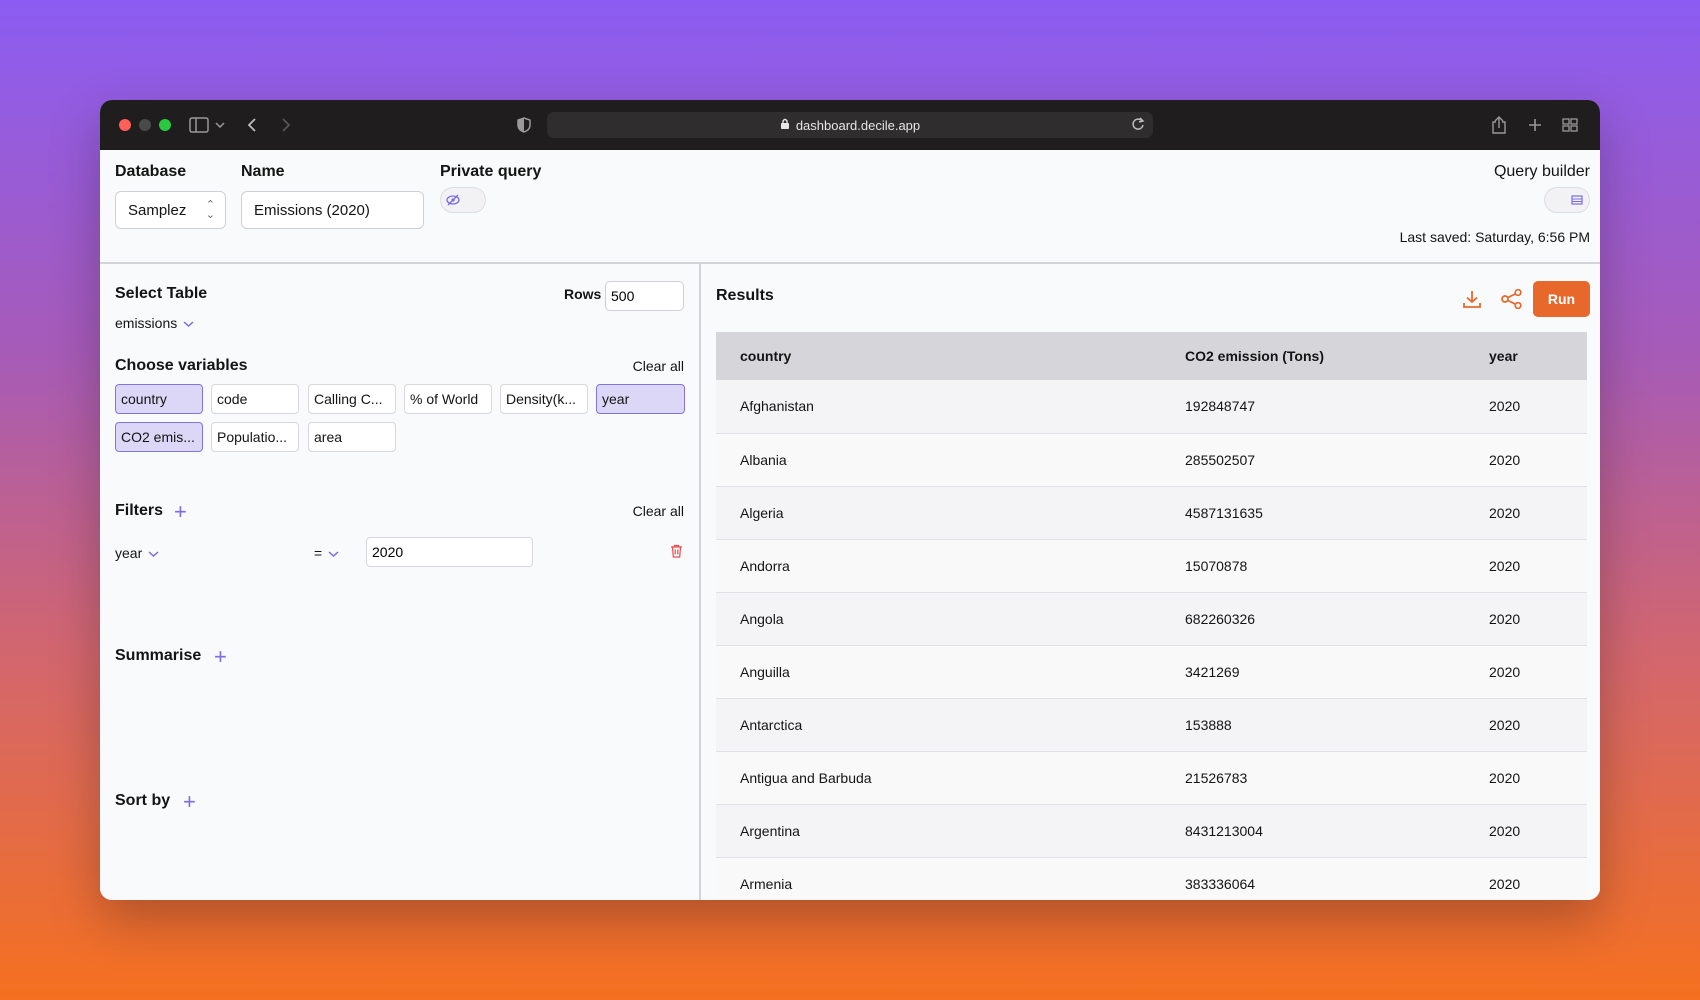  I want to click on select-table-title: Select Table, so click(161, 293).